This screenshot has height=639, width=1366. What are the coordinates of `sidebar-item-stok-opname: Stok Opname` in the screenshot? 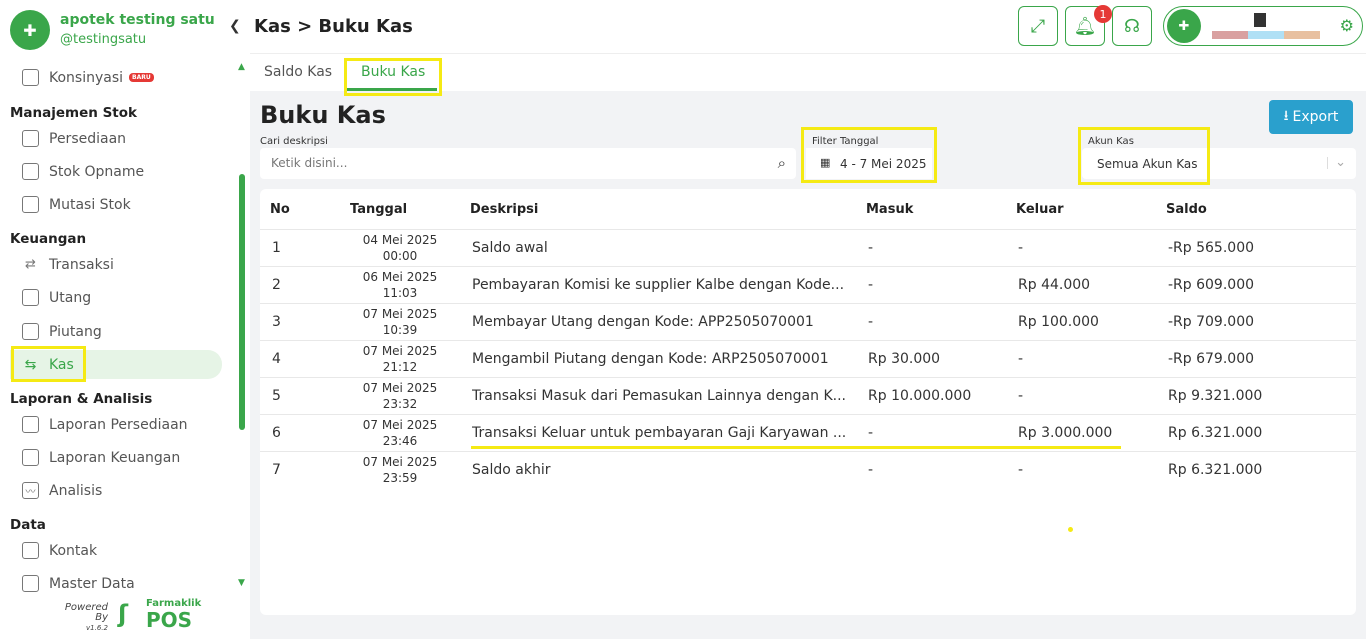 It's located at (116, 171).